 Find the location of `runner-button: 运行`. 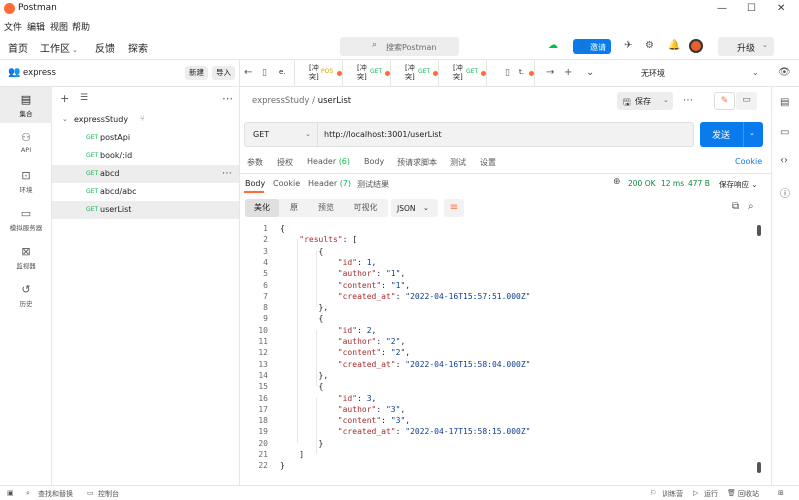

runner-button: 运行 is located at coordinates (711, 494).